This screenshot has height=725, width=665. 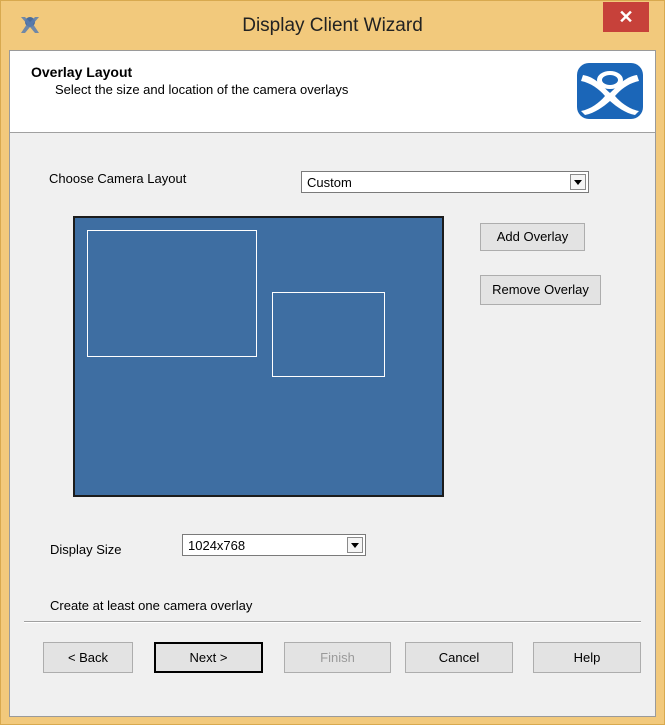 I want to click on cancel-button: Cancel, so click(x=459, y=657).